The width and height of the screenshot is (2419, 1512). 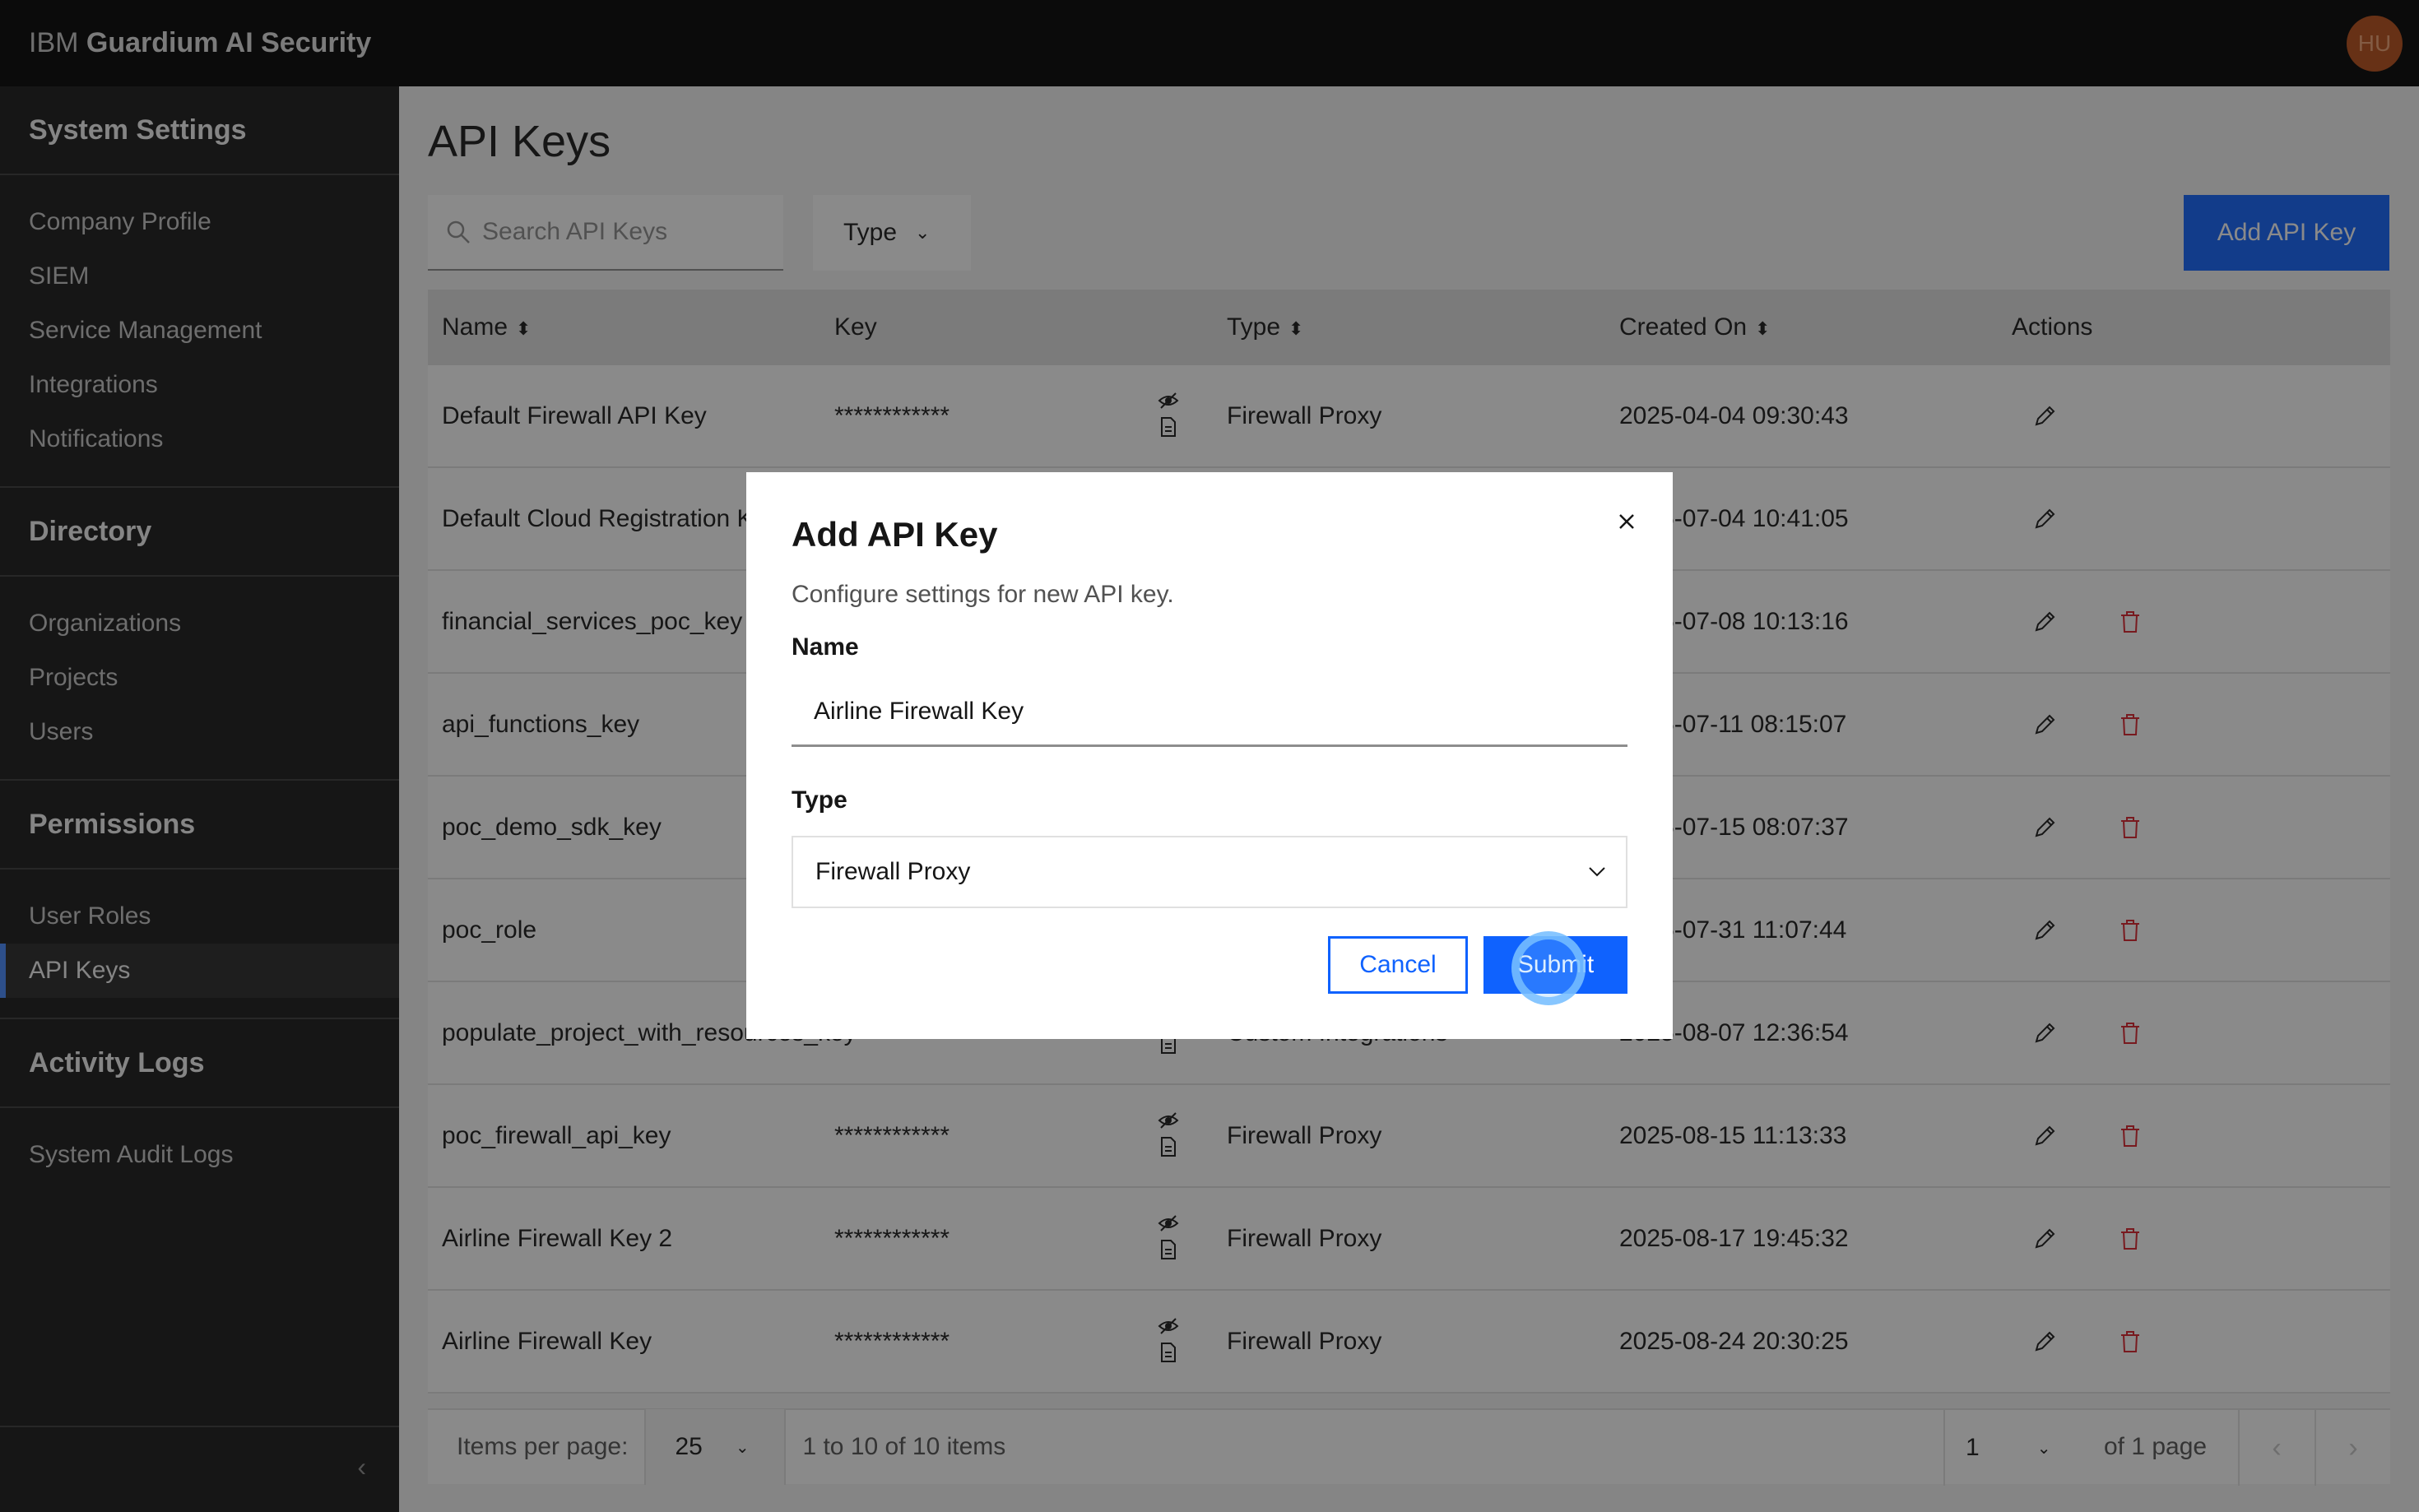 What do you see at coordinates (1398, 965) in the screenshot?
I see `cancel-button: Cancel` at bounding box center [1398, 965].